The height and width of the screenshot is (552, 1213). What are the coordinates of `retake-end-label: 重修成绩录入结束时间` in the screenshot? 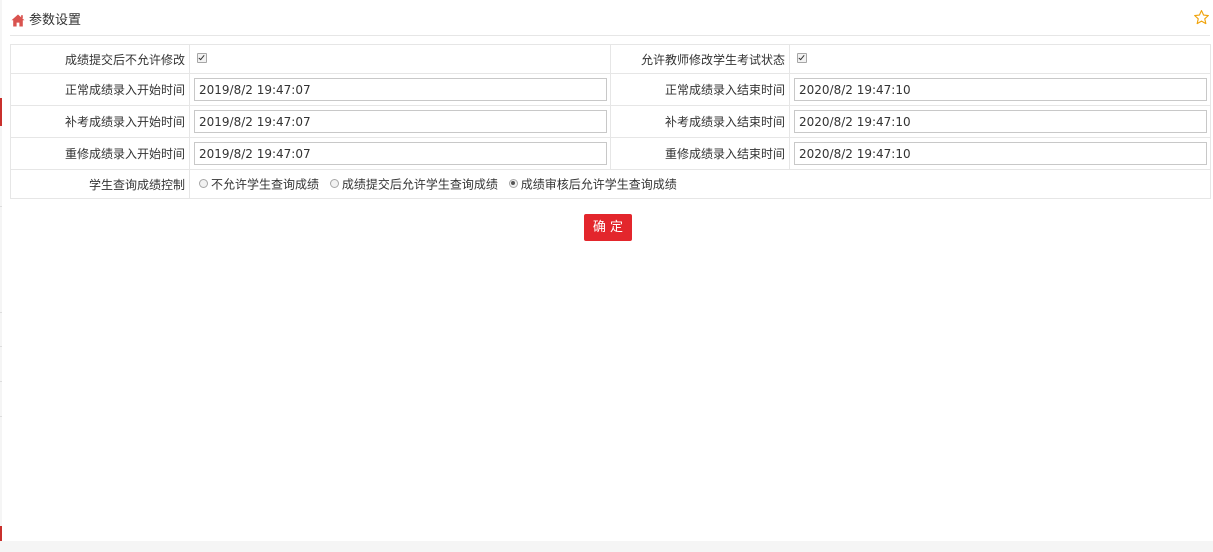 It's located at (700, 153).